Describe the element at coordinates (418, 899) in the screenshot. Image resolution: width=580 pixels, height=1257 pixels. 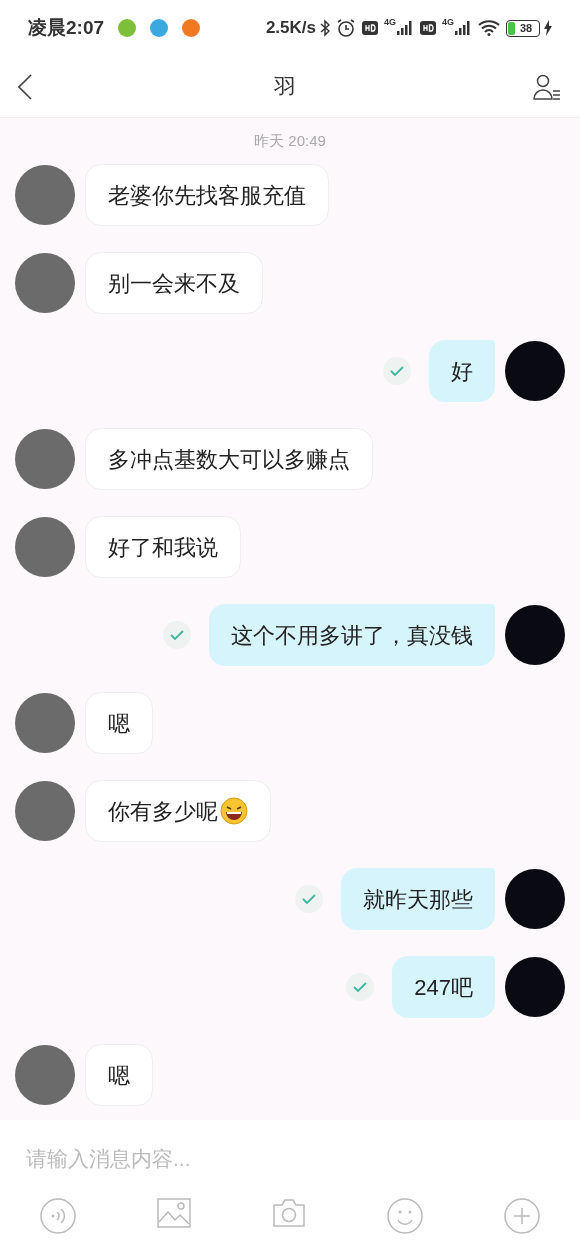
I see `outgoing-message: 就昨天那些` at that location.